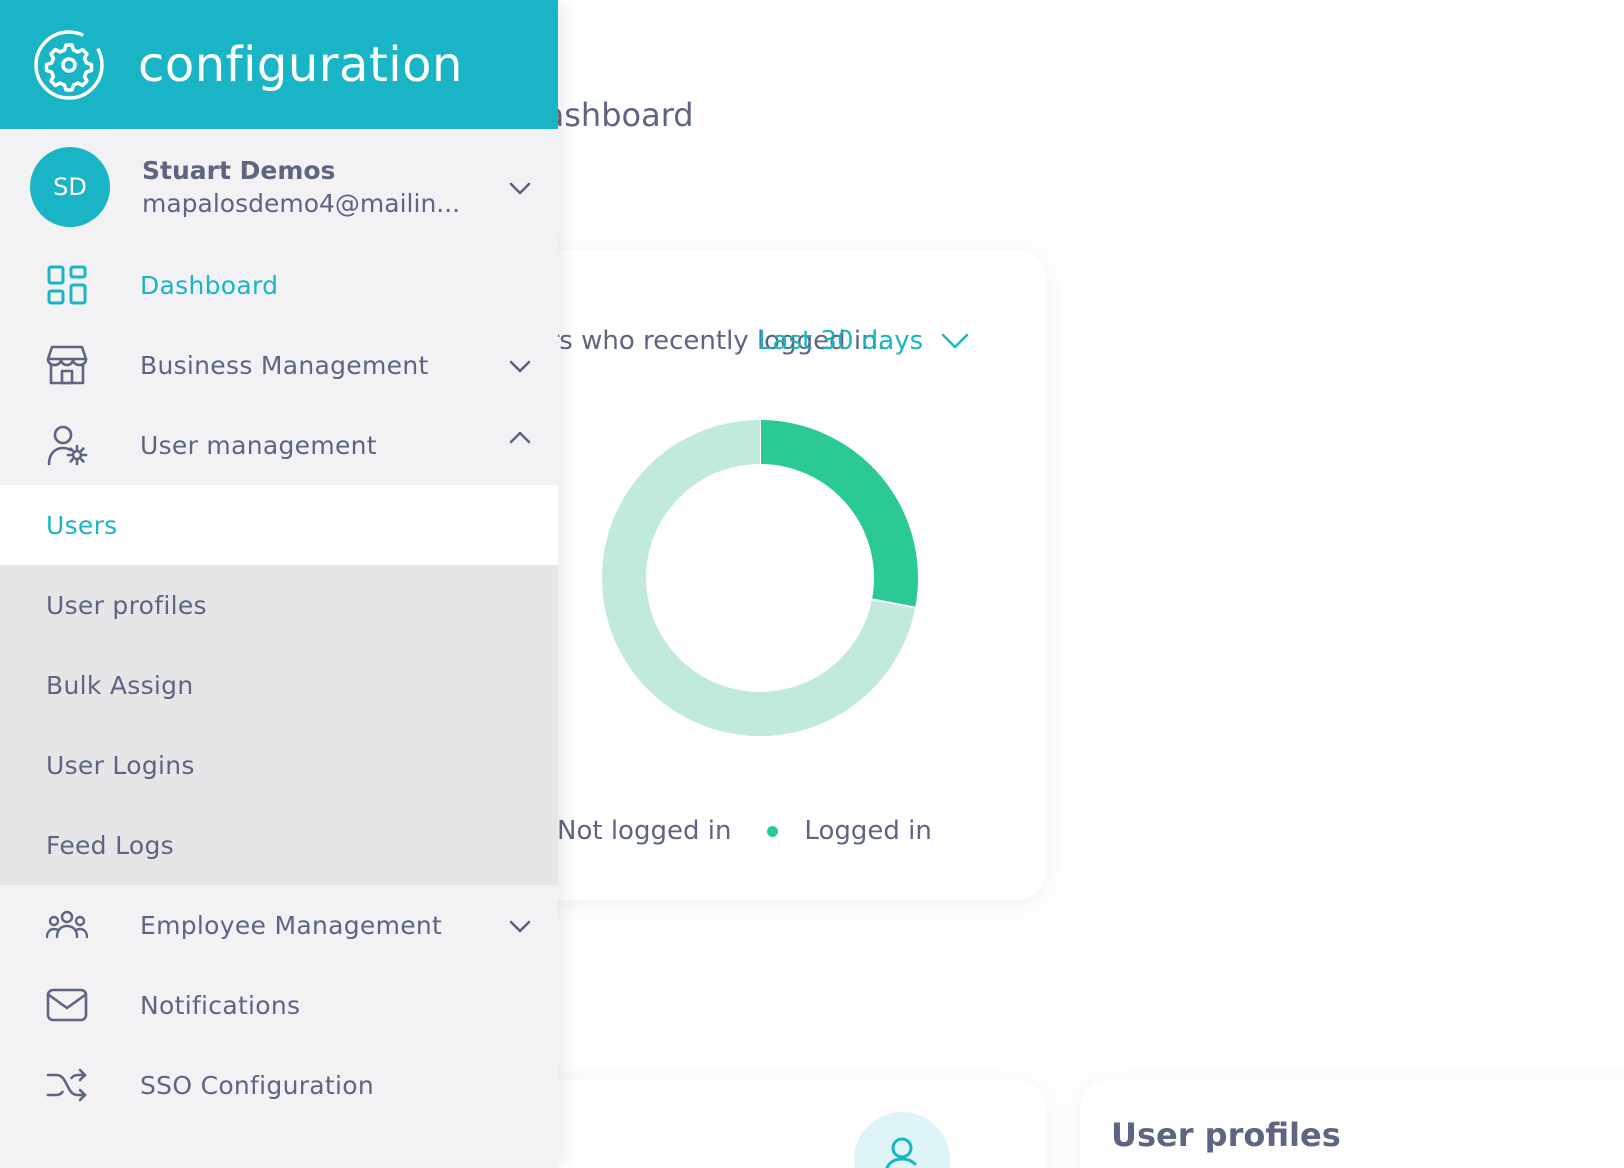 This screenshot has width=1624, height=1168. What do you see at coordinates (67, 365) in the screenshot?
I see `store-icon` at bounding box center [67, 365].